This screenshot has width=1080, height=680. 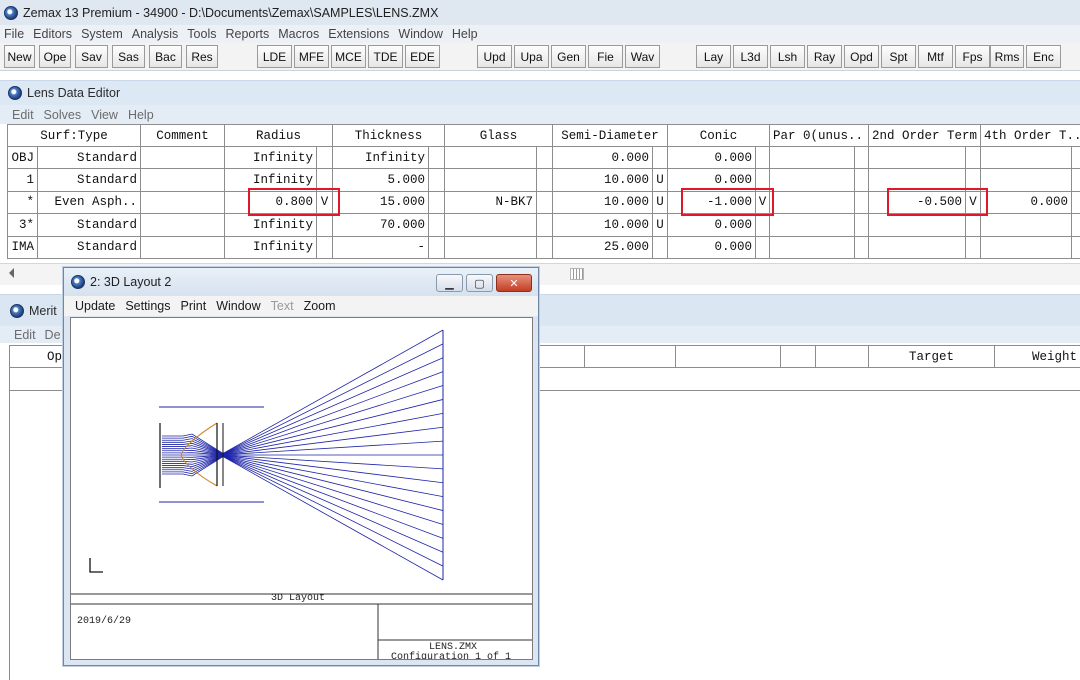 What do you see at coordinates (104, 115) in the screenshot?
I see `lde-menu-view: View` at bounding box center [104, 115].